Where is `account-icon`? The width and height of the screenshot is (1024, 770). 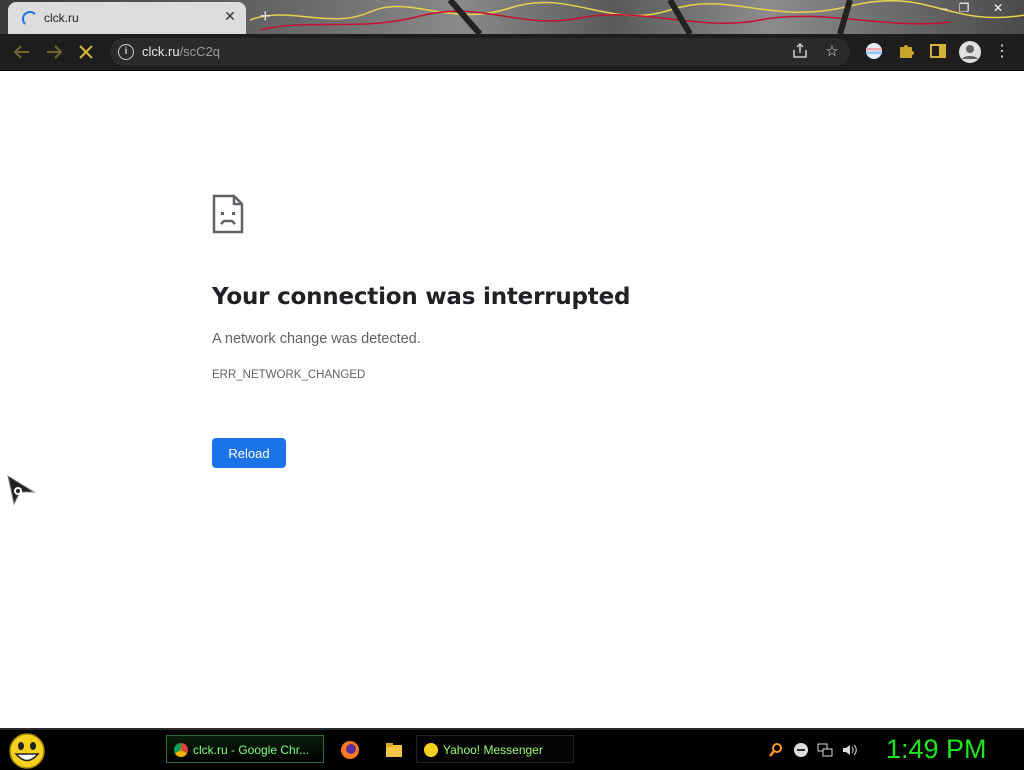 account-icon is located at coordinates (970, 52).